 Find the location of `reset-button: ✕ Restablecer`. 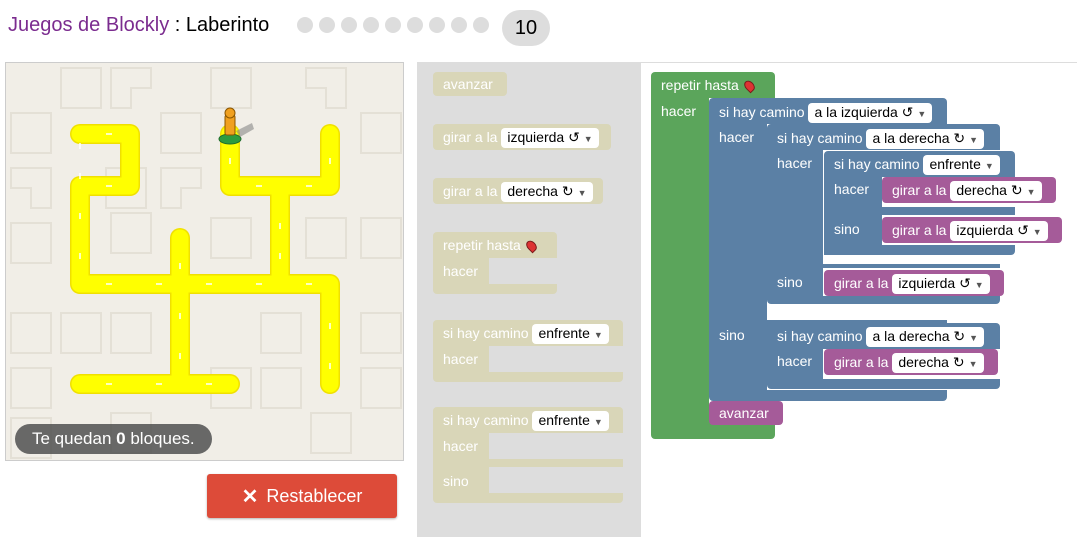

reset-button: ✕ Restablecer is located at coordinates (302, 496).